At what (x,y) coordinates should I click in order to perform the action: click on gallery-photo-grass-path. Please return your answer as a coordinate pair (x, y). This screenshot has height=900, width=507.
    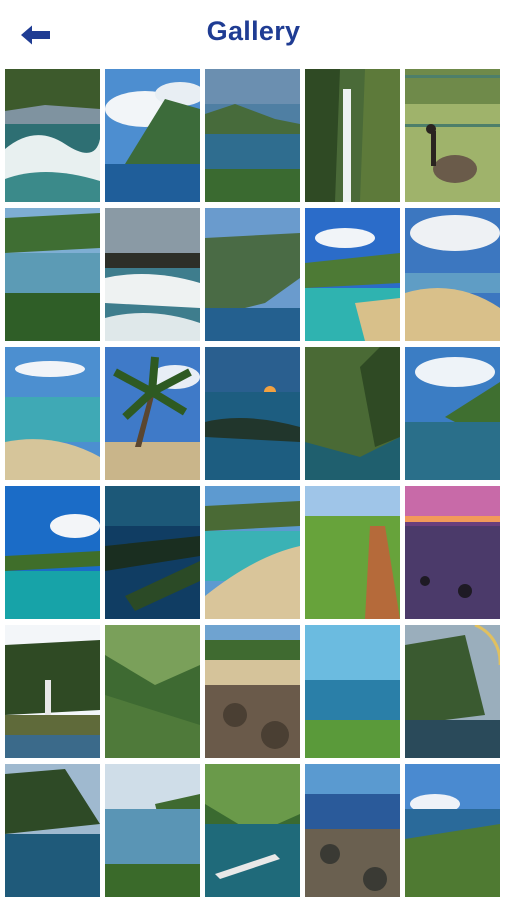
    Looking at the image, I should click on (352, 552).